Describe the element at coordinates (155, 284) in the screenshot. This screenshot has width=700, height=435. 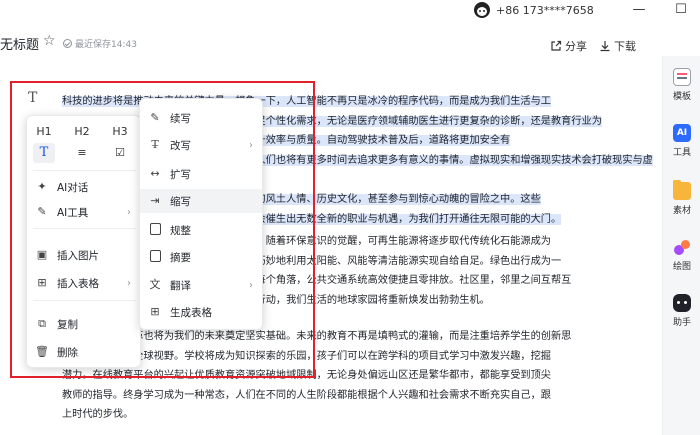
I see `translate-icon: 文` at that location.